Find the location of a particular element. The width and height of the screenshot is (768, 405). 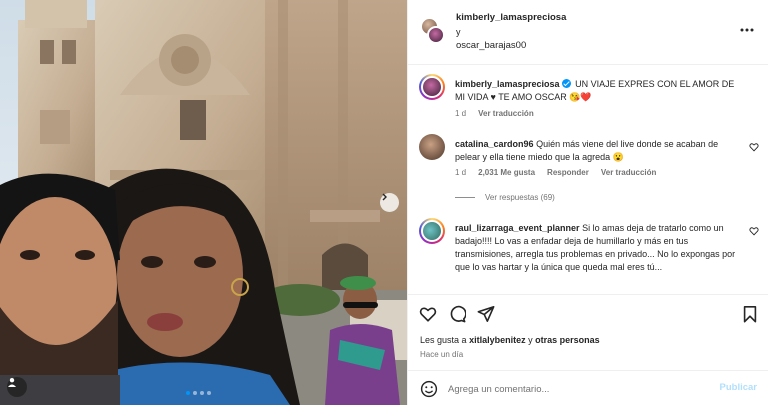

comment-translate-link: Ver traducción is located at coordinates (629, 172).